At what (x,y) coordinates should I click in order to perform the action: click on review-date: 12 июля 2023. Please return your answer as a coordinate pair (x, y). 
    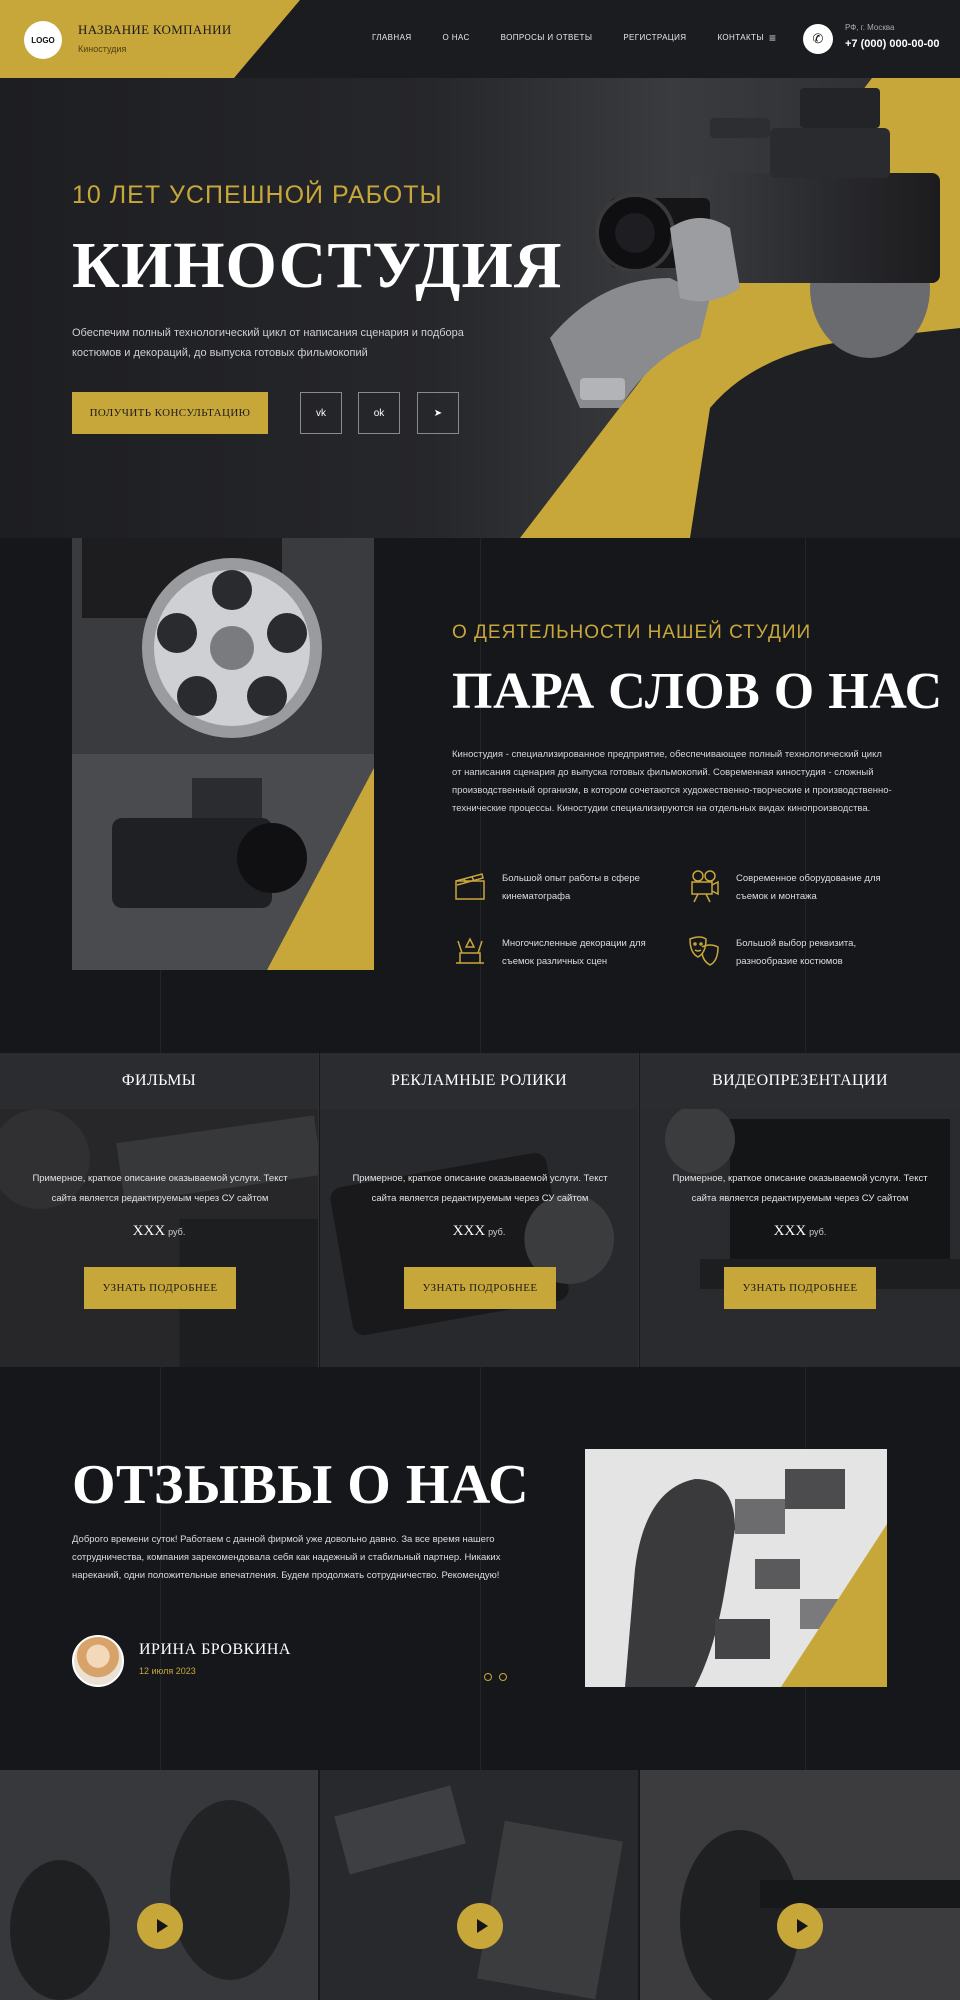
    Looking at the image, I should click on (167, 1671).